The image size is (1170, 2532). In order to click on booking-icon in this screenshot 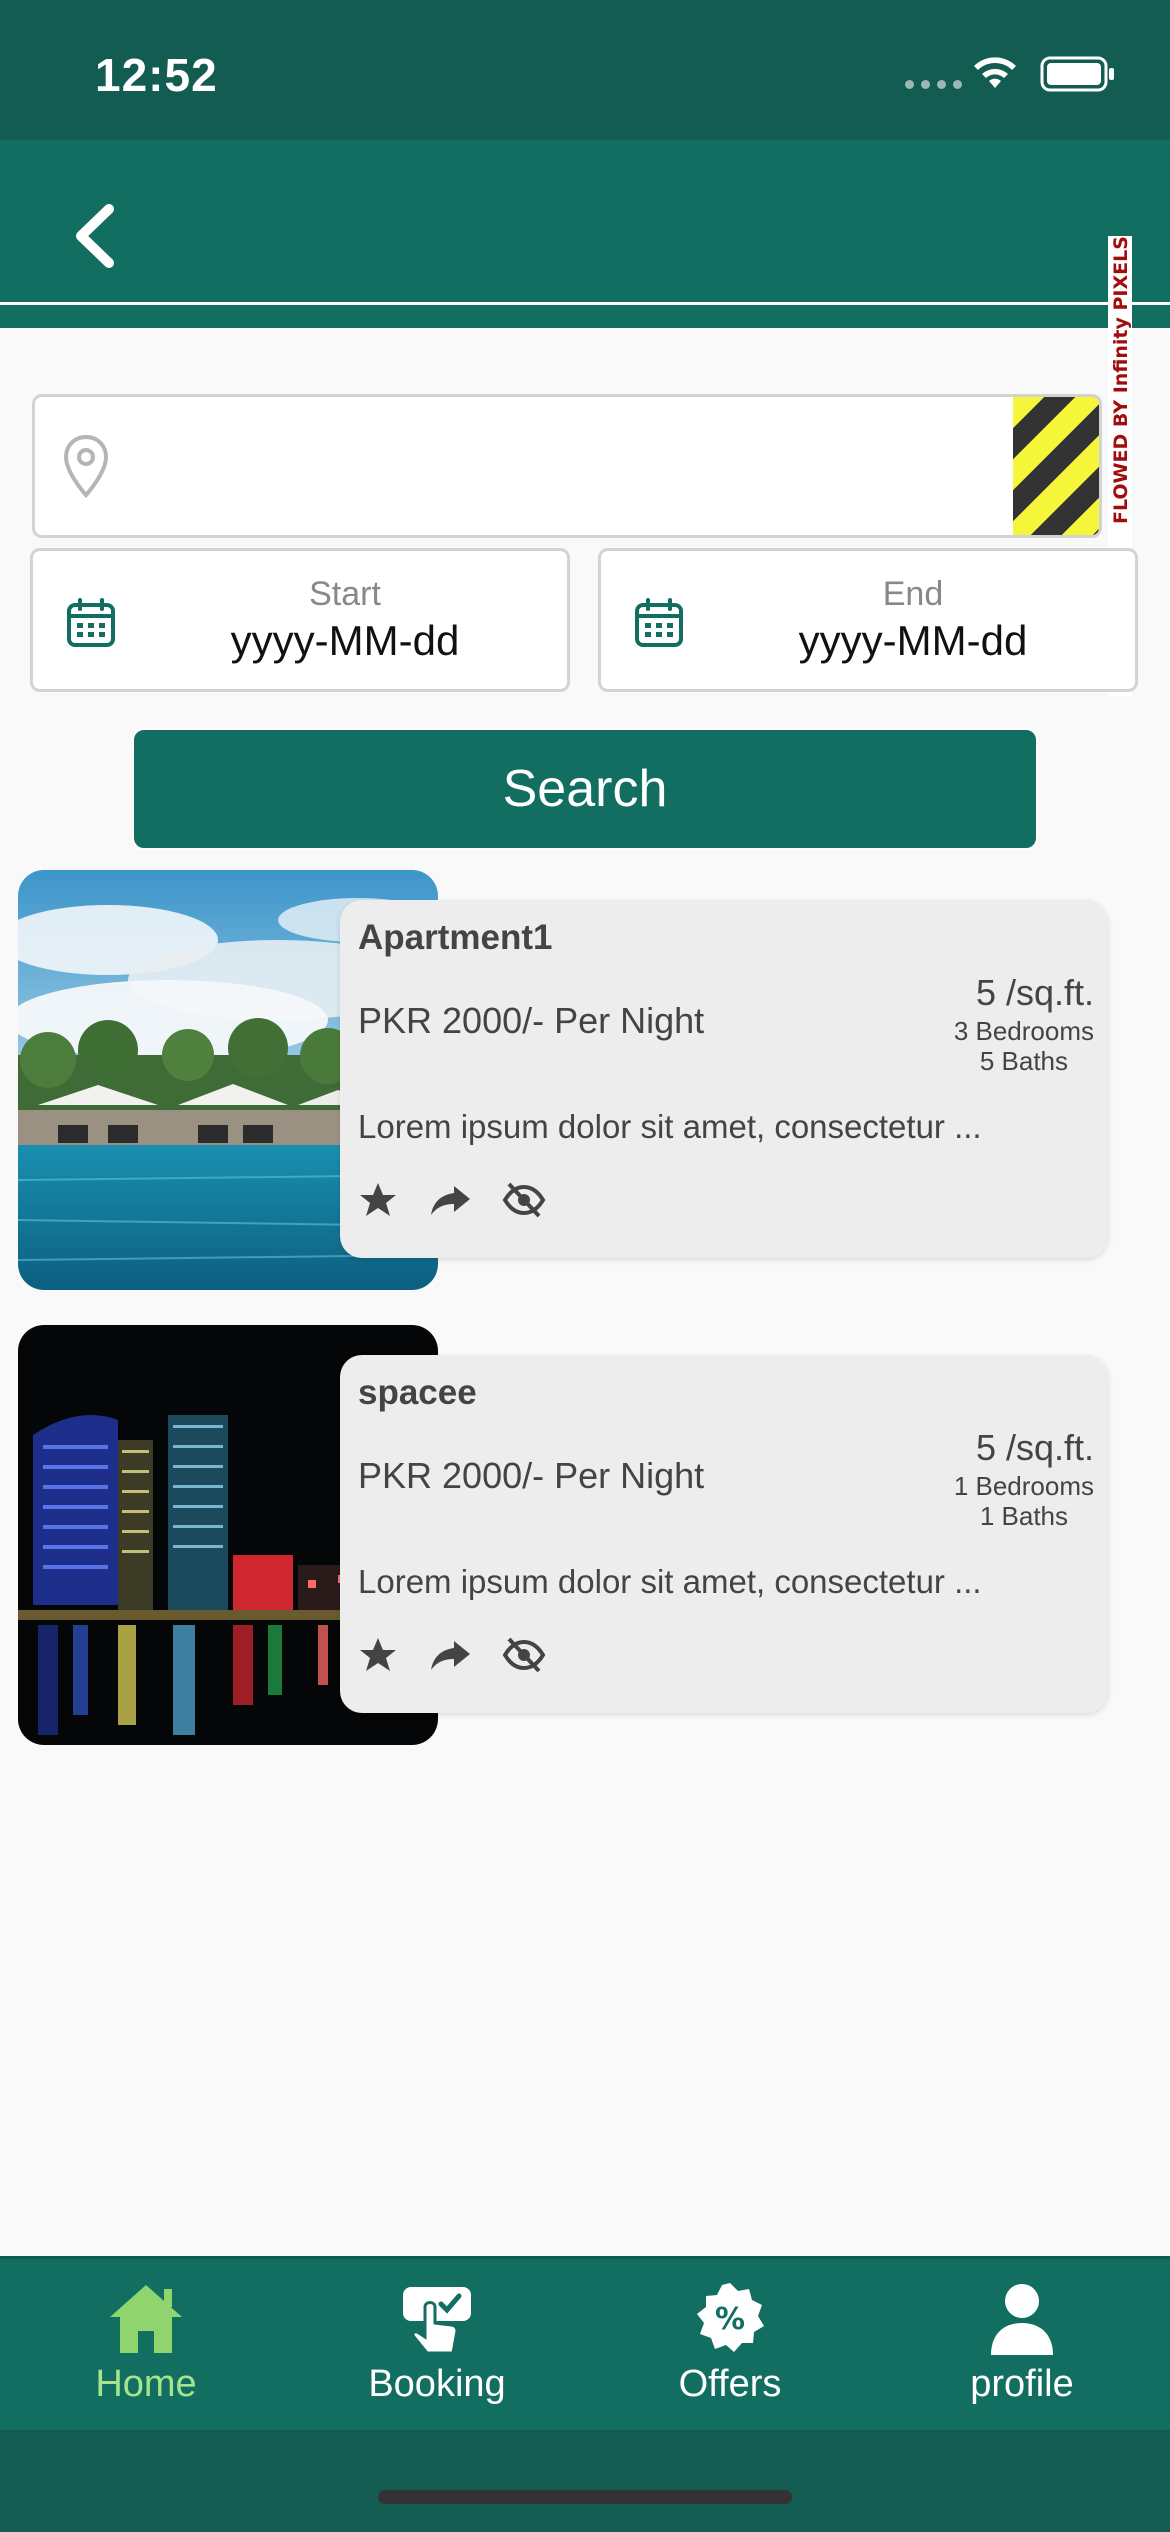, I will do `click(437, 2321)`.